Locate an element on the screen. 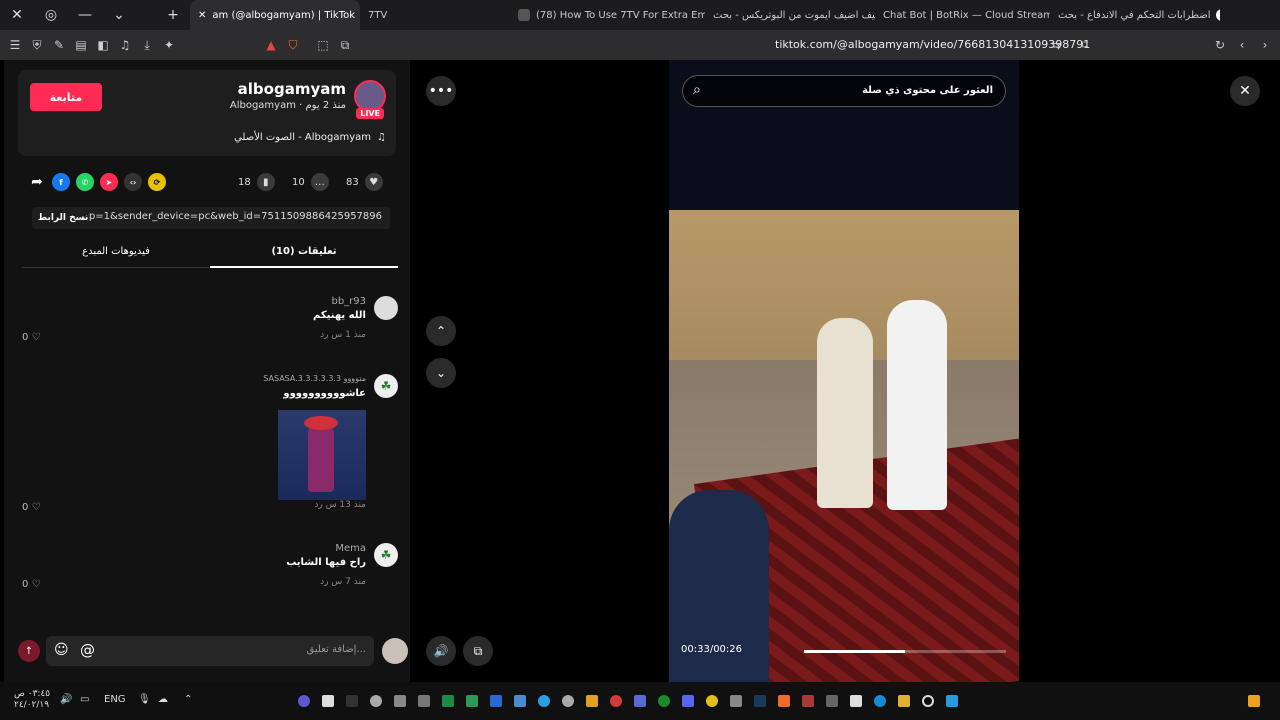  facebook-icon: f is located at coordinates (61, 182).